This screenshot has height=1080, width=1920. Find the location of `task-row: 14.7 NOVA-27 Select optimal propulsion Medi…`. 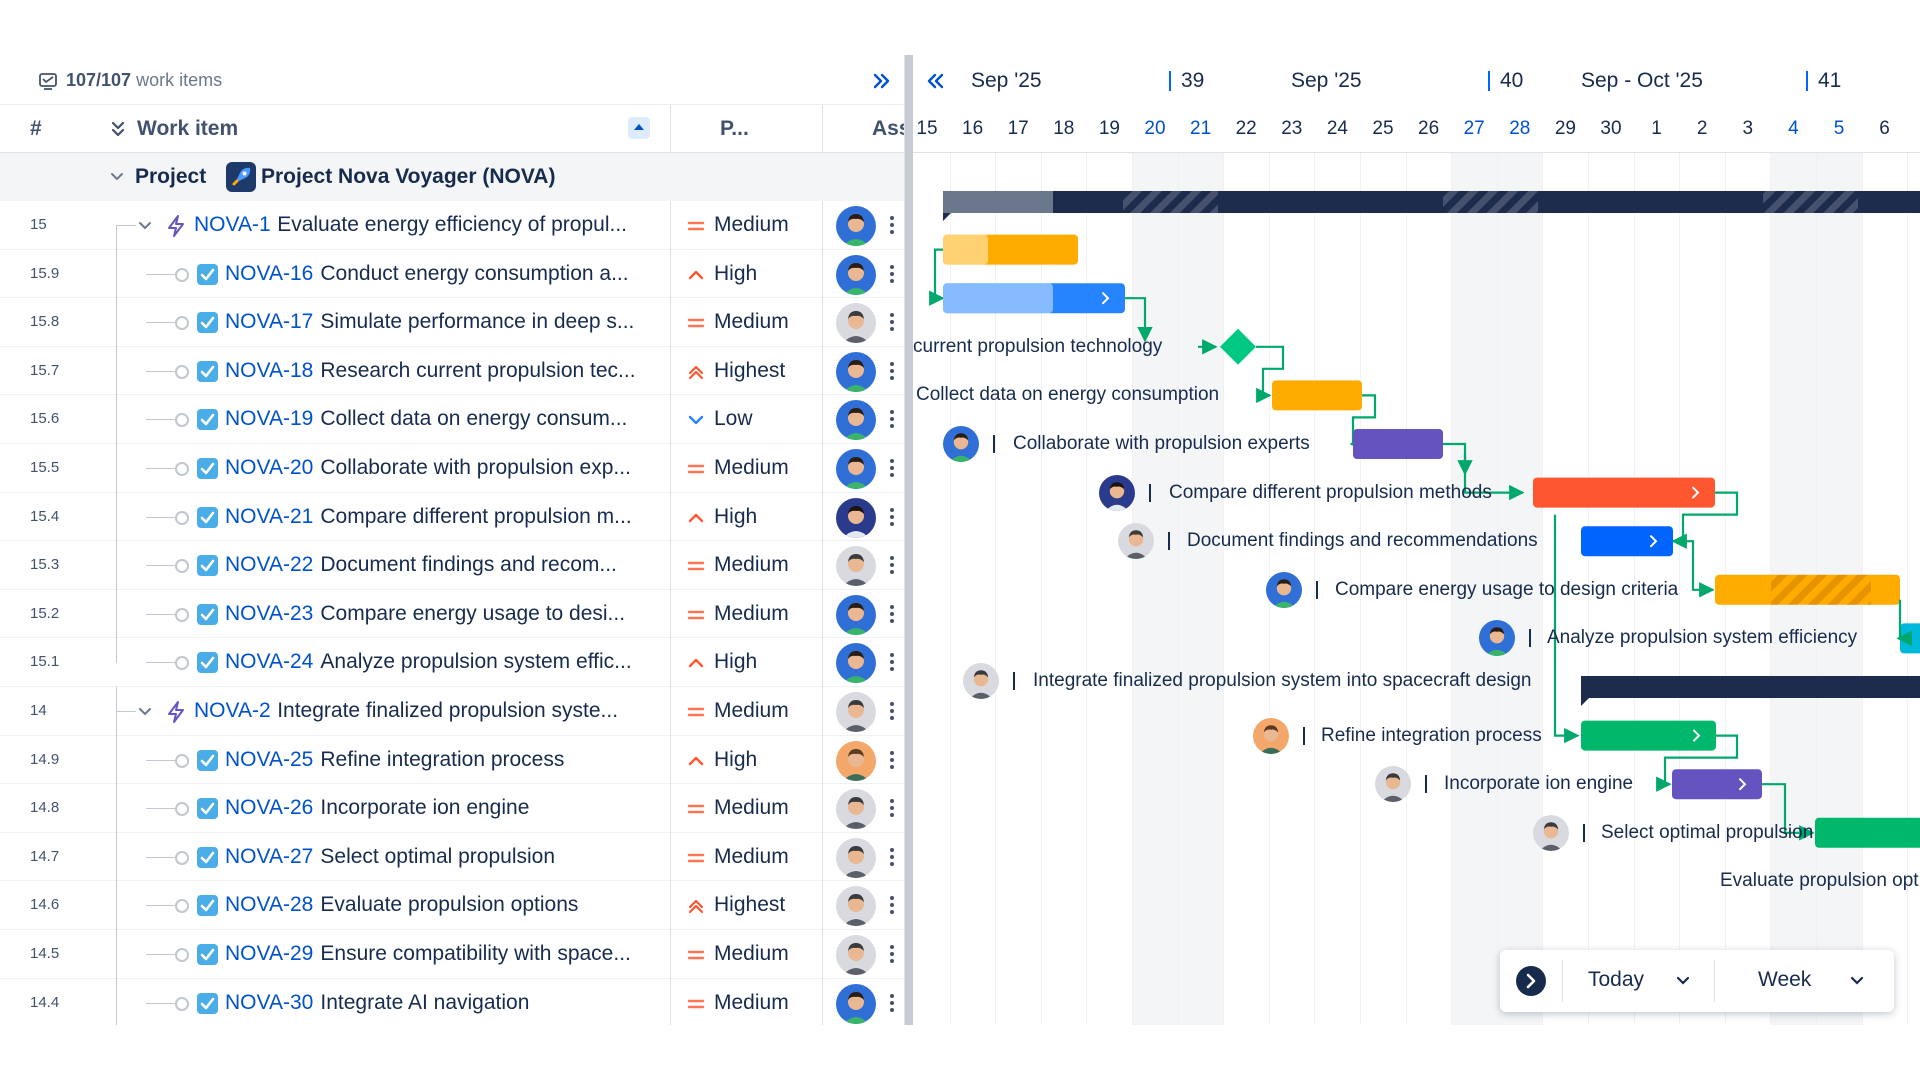

task-row: 14.7 NOVA-27 Select optimal propulsion Medi… is located at coordinates (452, 857).